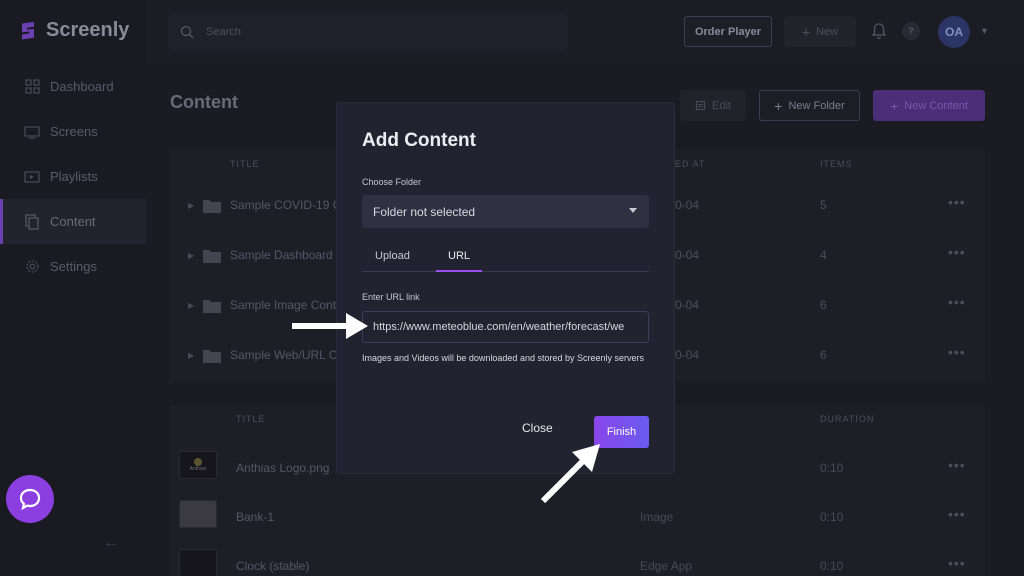 The height and width of the screenshot is (576, 1024). Describe the element at coordinates (255, 517) in the screenshot. I see `file-name: Bank-1` at that location.